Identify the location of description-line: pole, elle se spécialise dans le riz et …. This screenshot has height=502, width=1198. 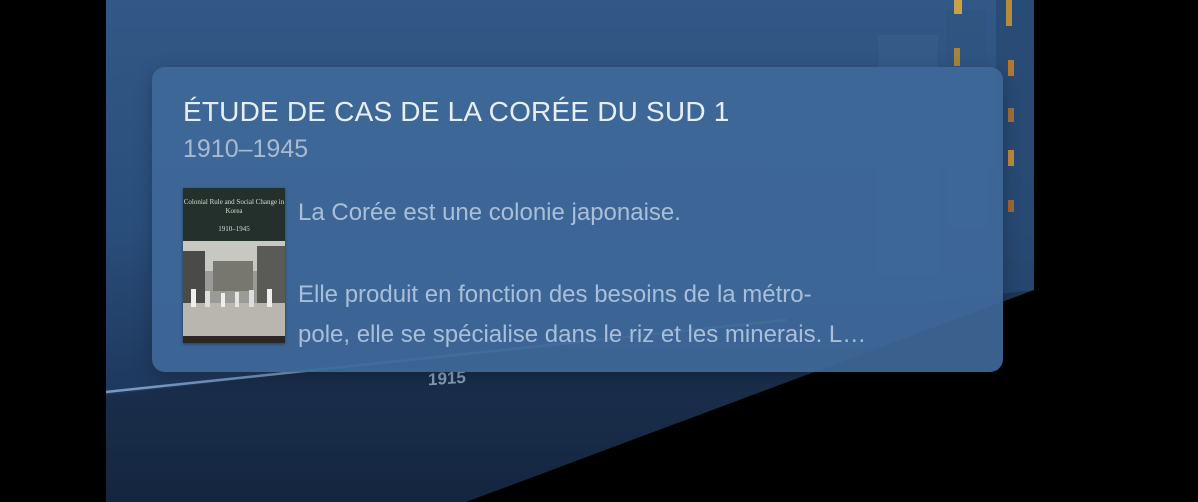
(582, 334).